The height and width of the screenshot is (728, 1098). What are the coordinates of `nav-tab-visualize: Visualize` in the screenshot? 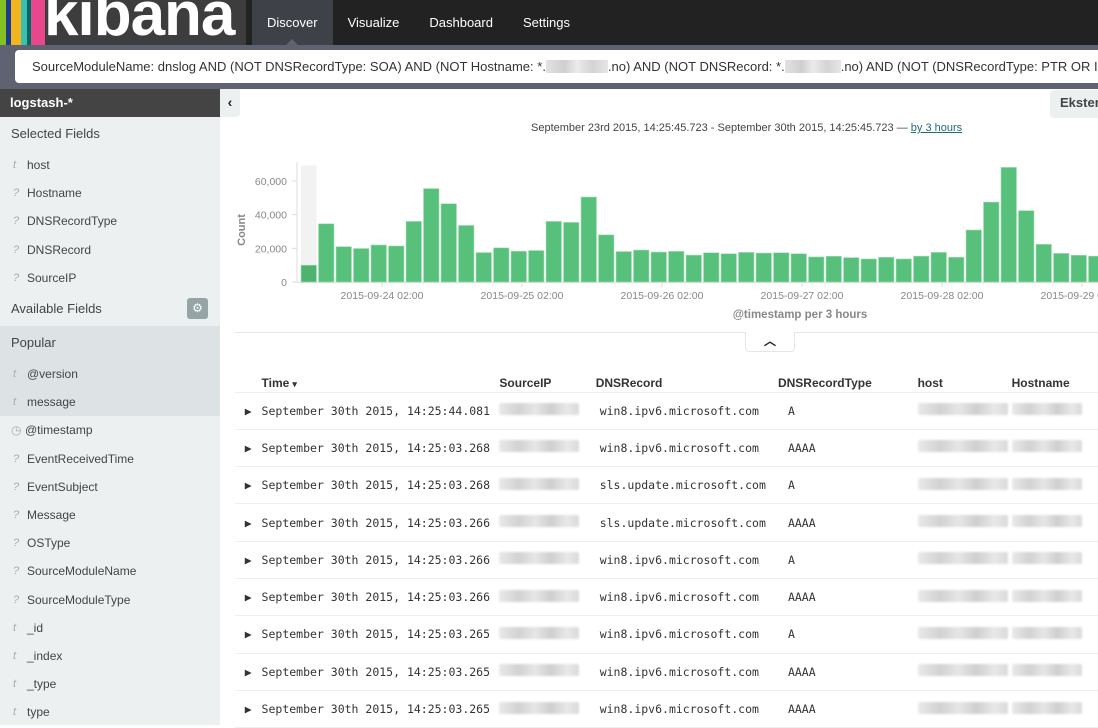 It's located at (374, 22).